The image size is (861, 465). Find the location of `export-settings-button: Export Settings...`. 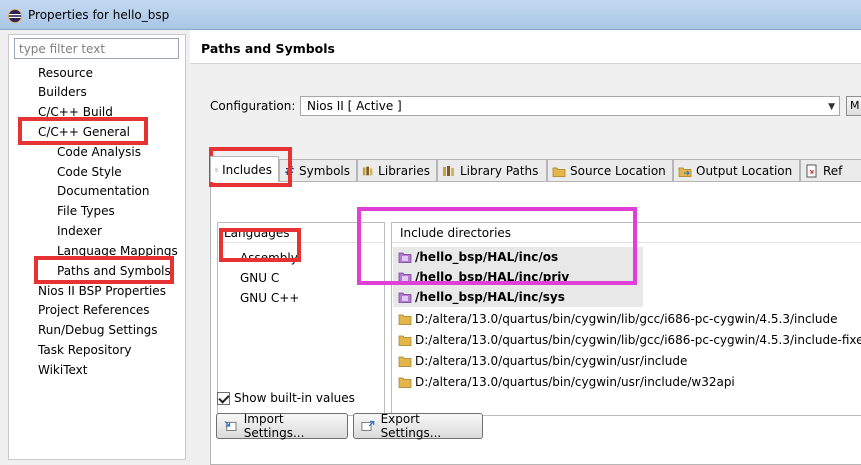

export-settings-button: Export Settings... is located at coordinates (418, 426).